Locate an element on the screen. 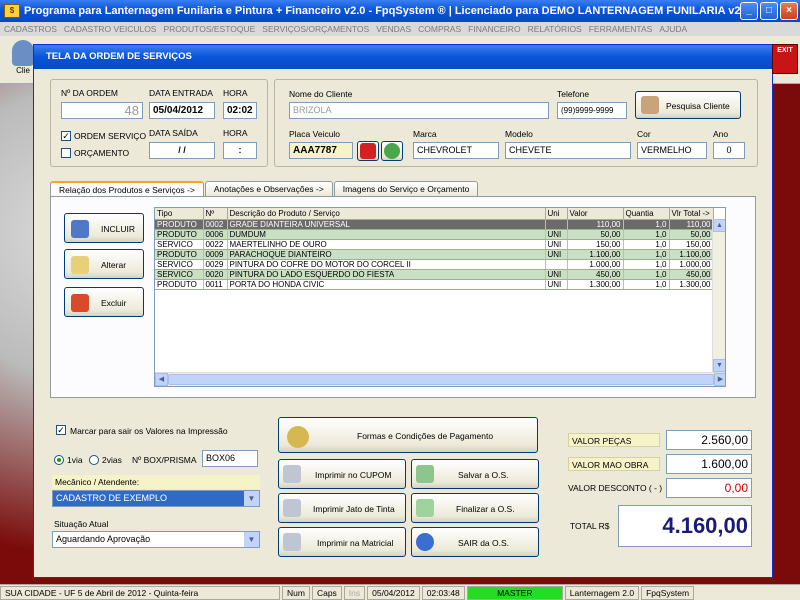 The width and height of the screenshot is (800, 600). mechanic-value: CADASTRO DE EXEMPLO is located at coordinates (112, 498).